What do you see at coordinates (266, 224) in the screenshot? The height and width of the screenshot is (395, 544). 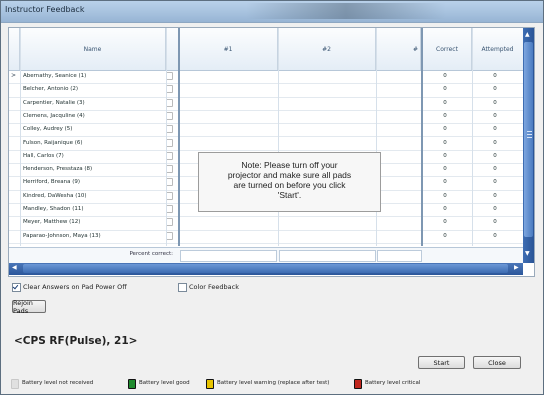 I see `table-row: Meyer, Matthew (12) 0 0` at bounding box center [266, 224].